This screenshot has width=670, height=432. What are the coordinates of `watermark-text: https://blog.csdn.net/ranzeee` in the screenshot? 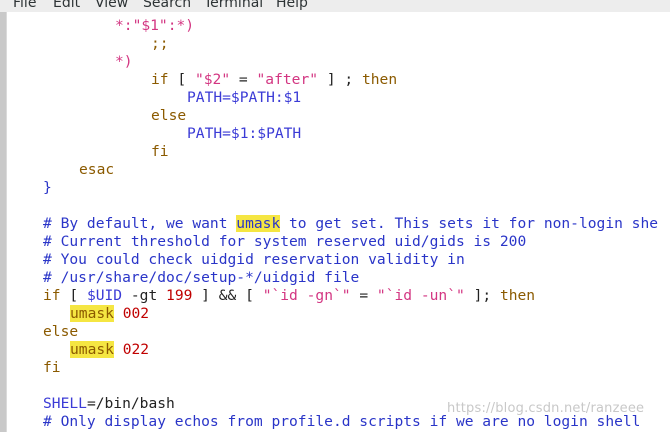 It's located at (546, 408).